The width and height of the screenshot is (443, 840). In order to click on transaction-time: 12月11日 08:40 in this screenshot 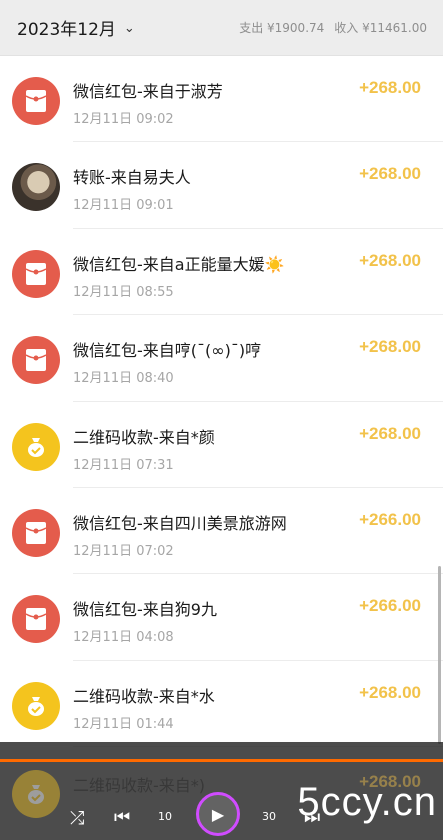, I will do `click(123, 379)`.